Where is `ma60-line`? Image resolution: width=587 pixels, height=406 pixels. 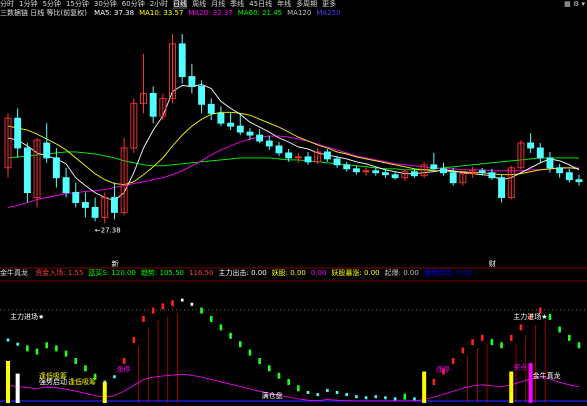
ma60-line is located at coordinates (293, 161).